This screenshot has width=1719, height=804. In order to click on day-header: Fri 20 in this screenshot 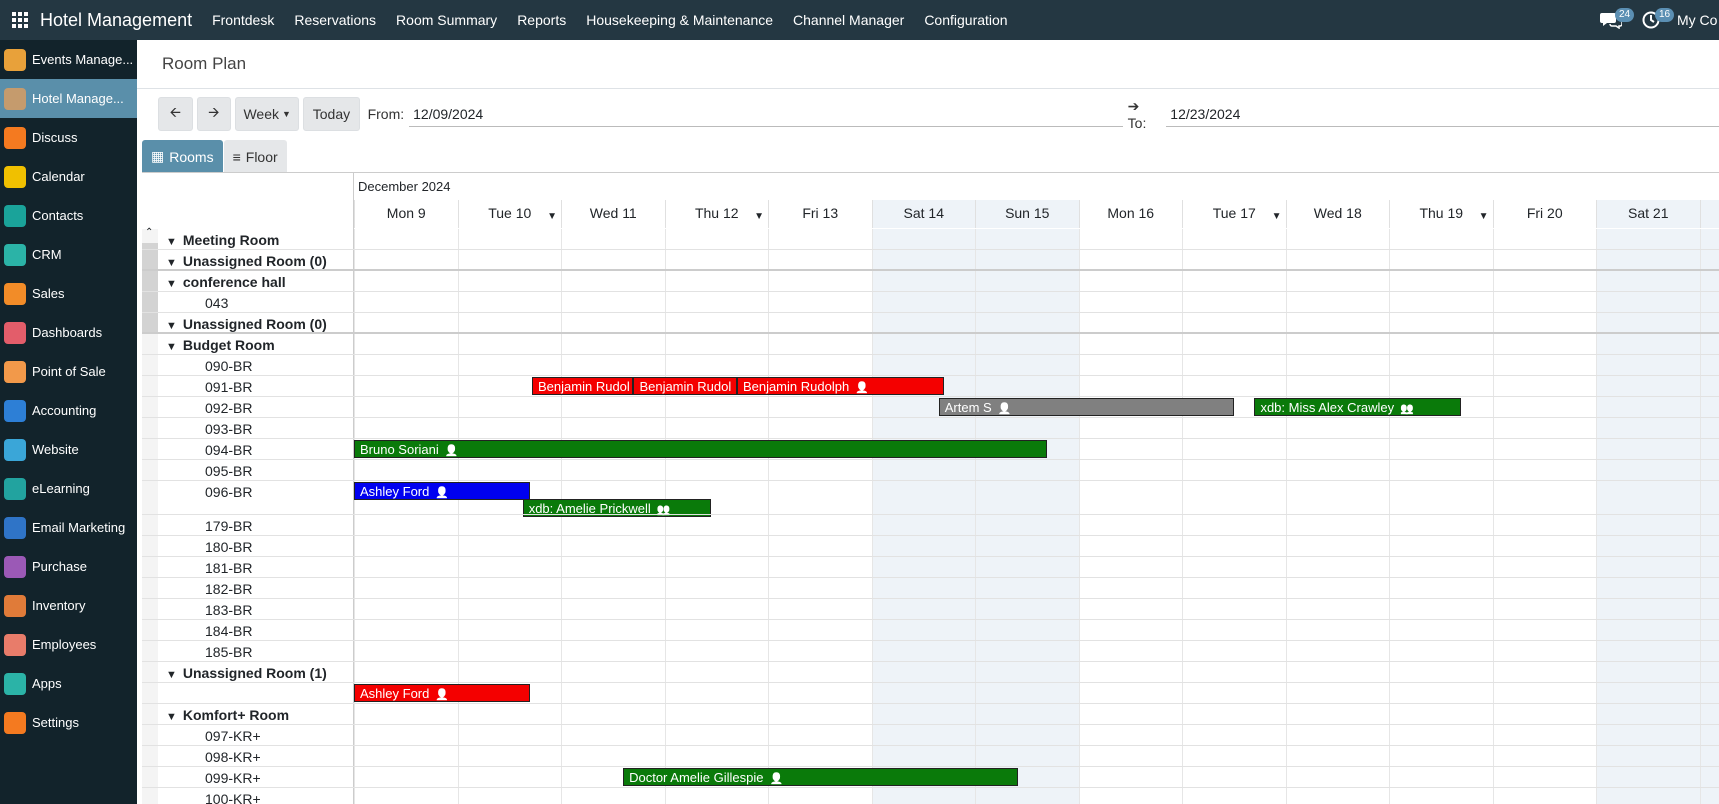, I will do `click(1544, 214)`.